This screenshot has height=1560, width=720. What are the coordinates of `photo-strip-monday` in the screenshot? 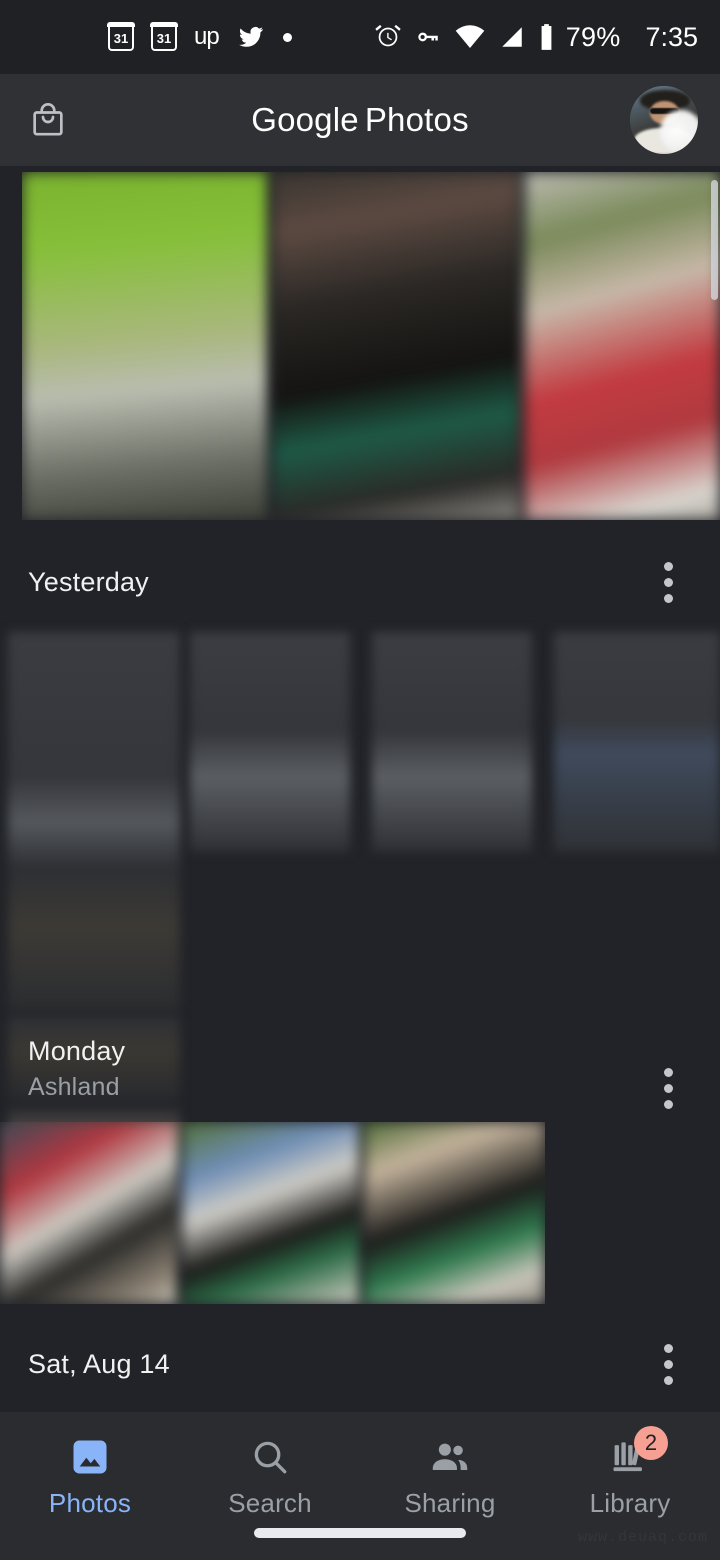 It's located at (272, 1213).